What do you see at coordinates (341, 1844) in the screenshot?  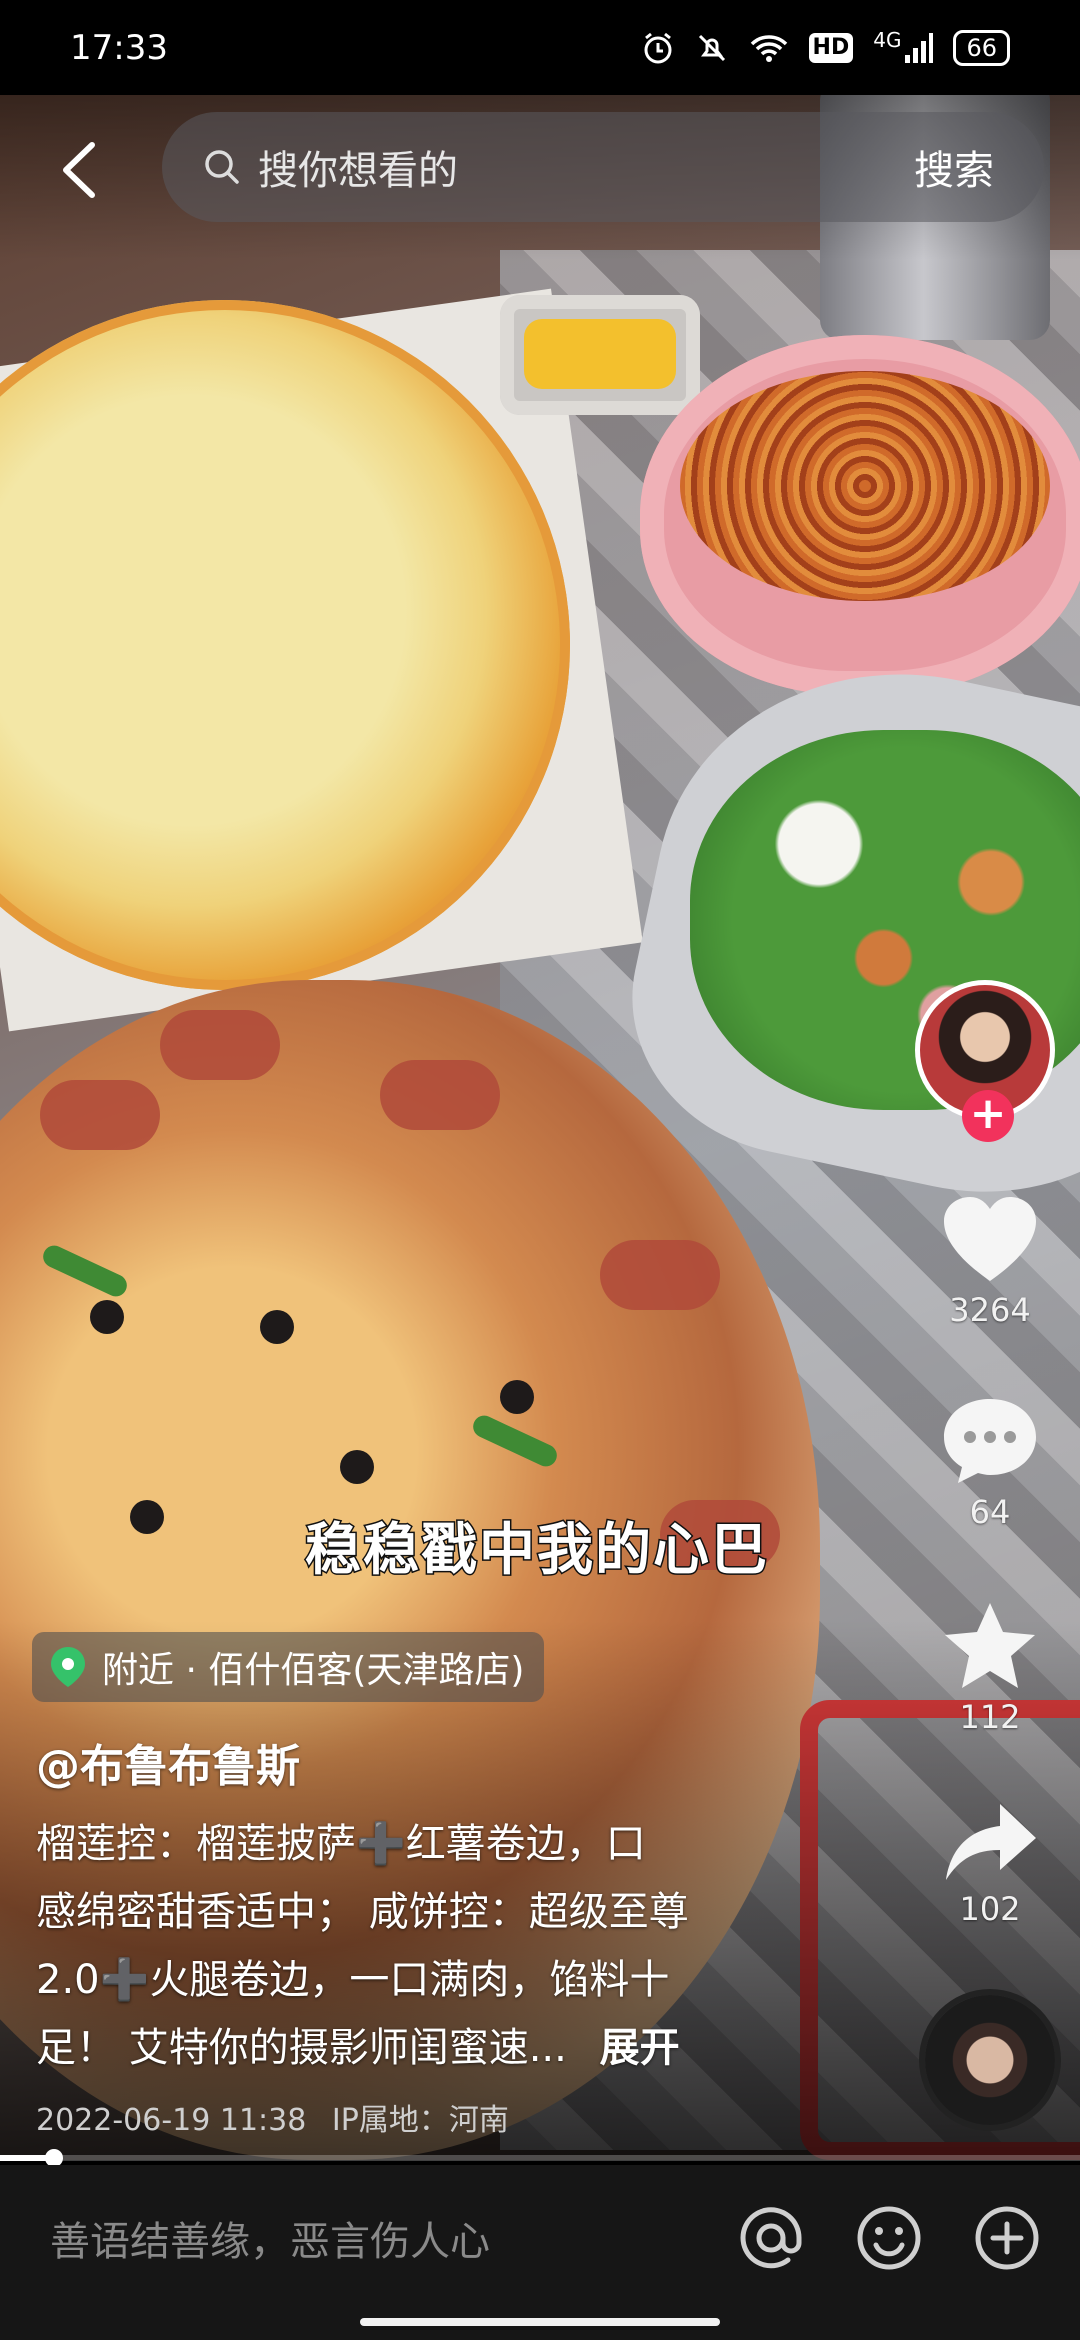 I see `description-line: 榴莲控：榴莲披萨➕红薯卷边，口` at bounding box center [341, 1844].